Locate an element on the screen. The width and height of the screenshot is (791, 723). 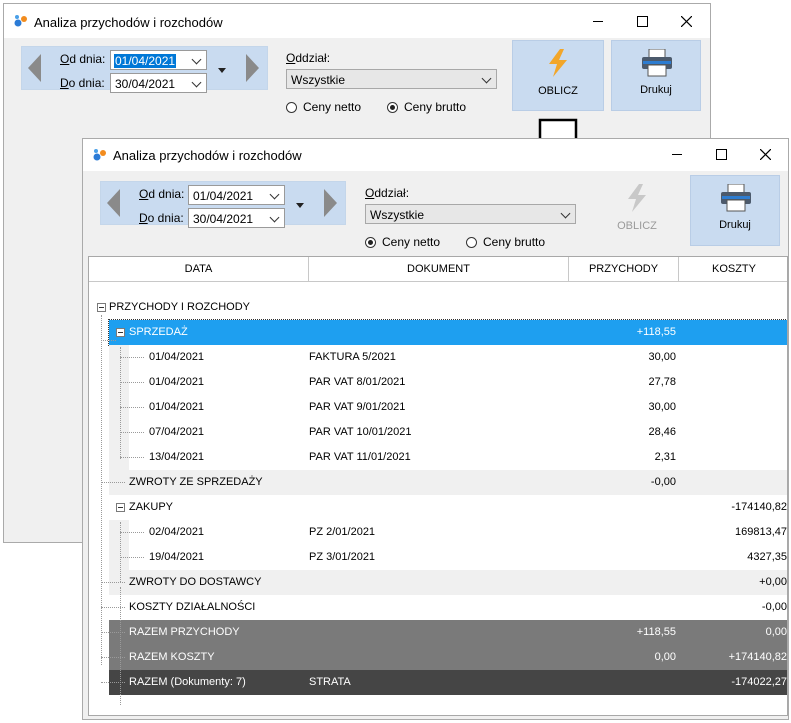
row-income: 28,46 is located at coordinates (662, 432).